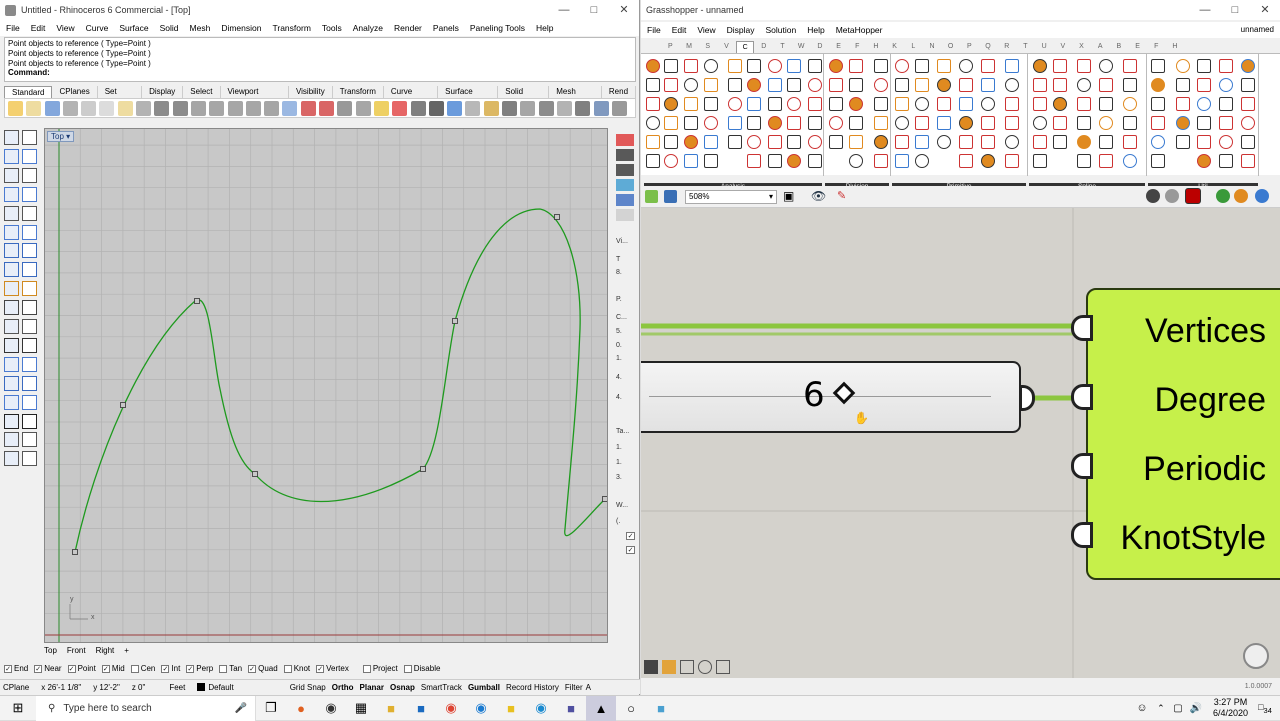 Image resolution: width=1280 pixels, height=721 pixels. Describe the element at coordinates (741, 30) in the screenshot. I see `gh-menu-item-display: Display` at that location.